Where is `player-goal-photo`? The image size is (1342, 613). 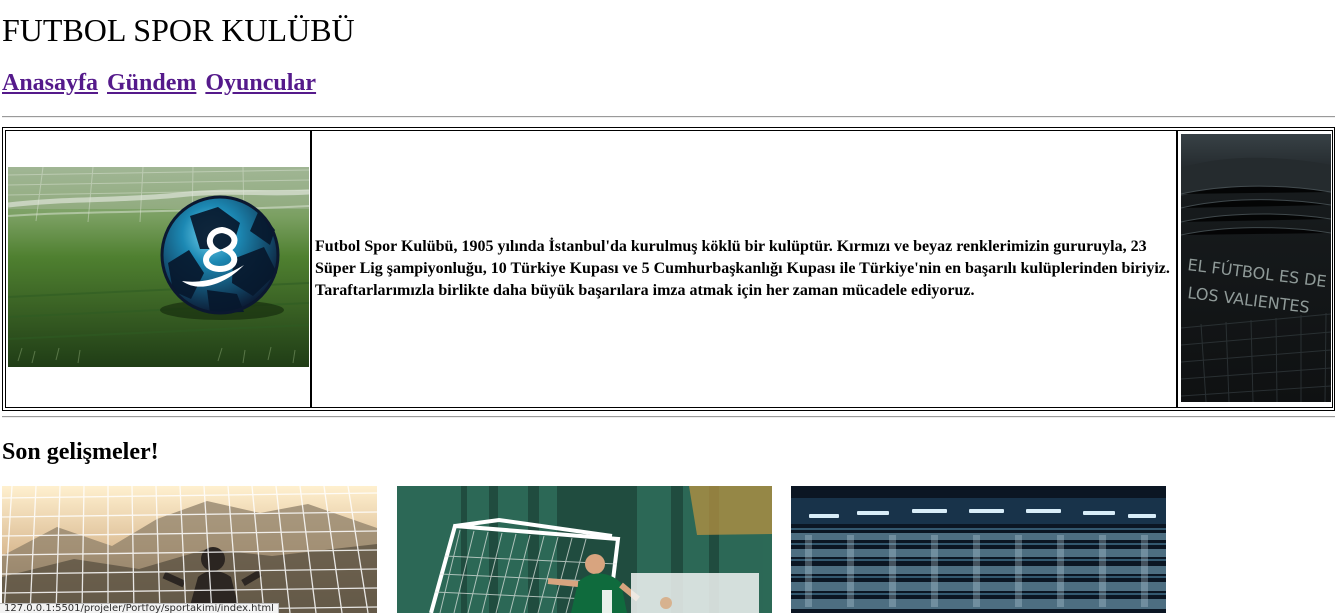
player-goal-photo is located at coordinates (584, 549).